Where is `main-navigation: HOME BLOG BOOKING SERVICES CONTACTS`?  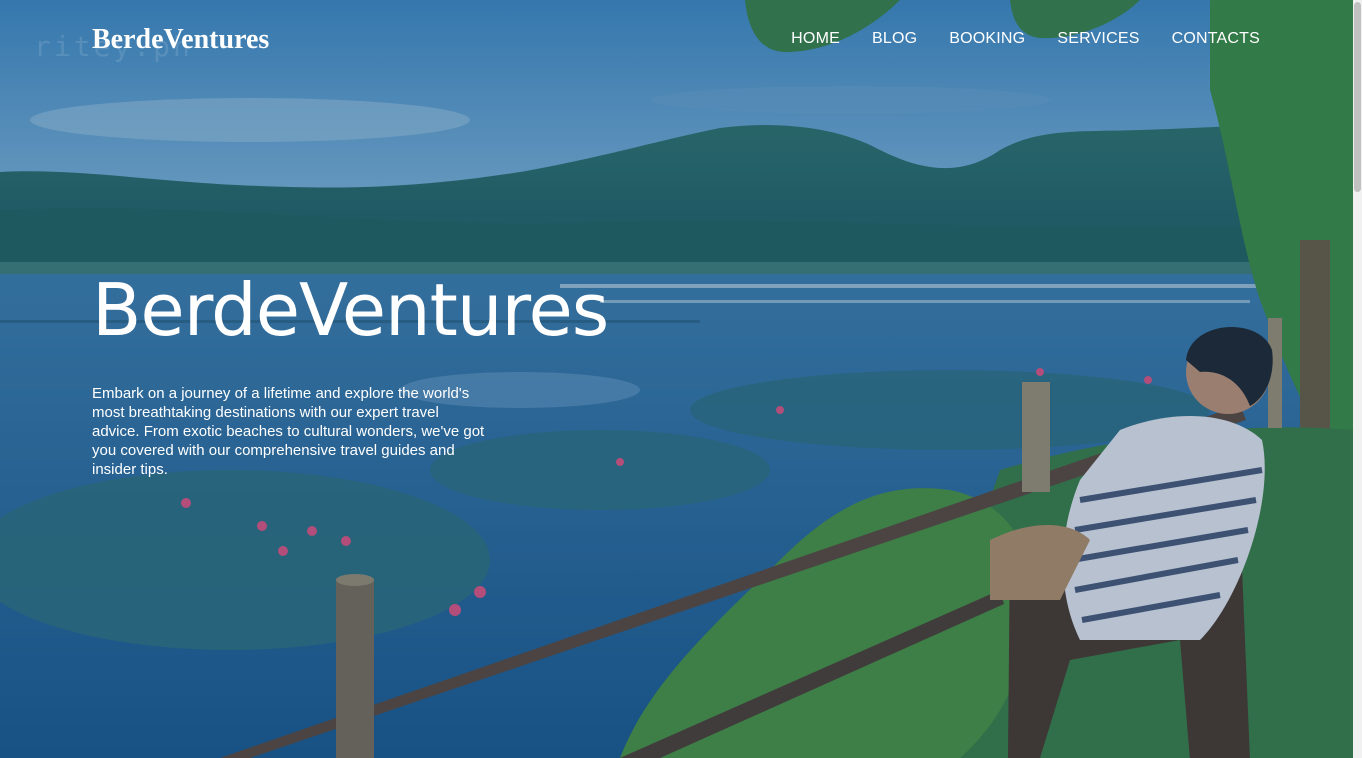 main-navigation: HOME BLOG BOOKING SERVICES CONTACTS is located at coordinates (1025, 39).